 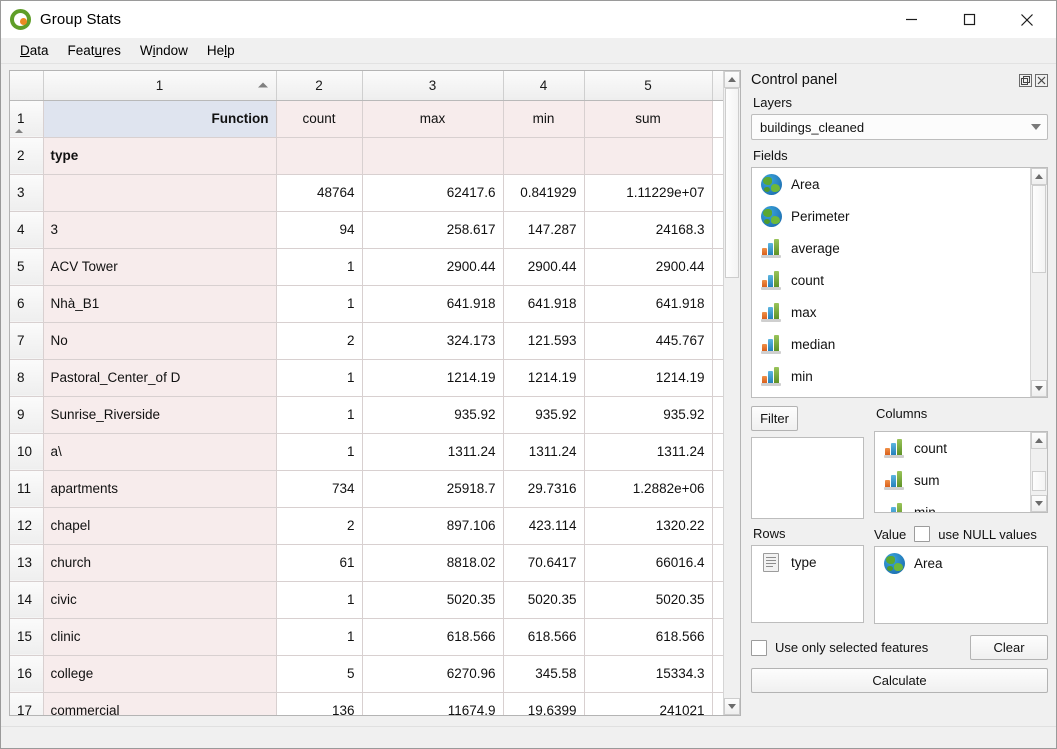 I want to click on cell-min: 70.6417, so click(x=544, y=563).